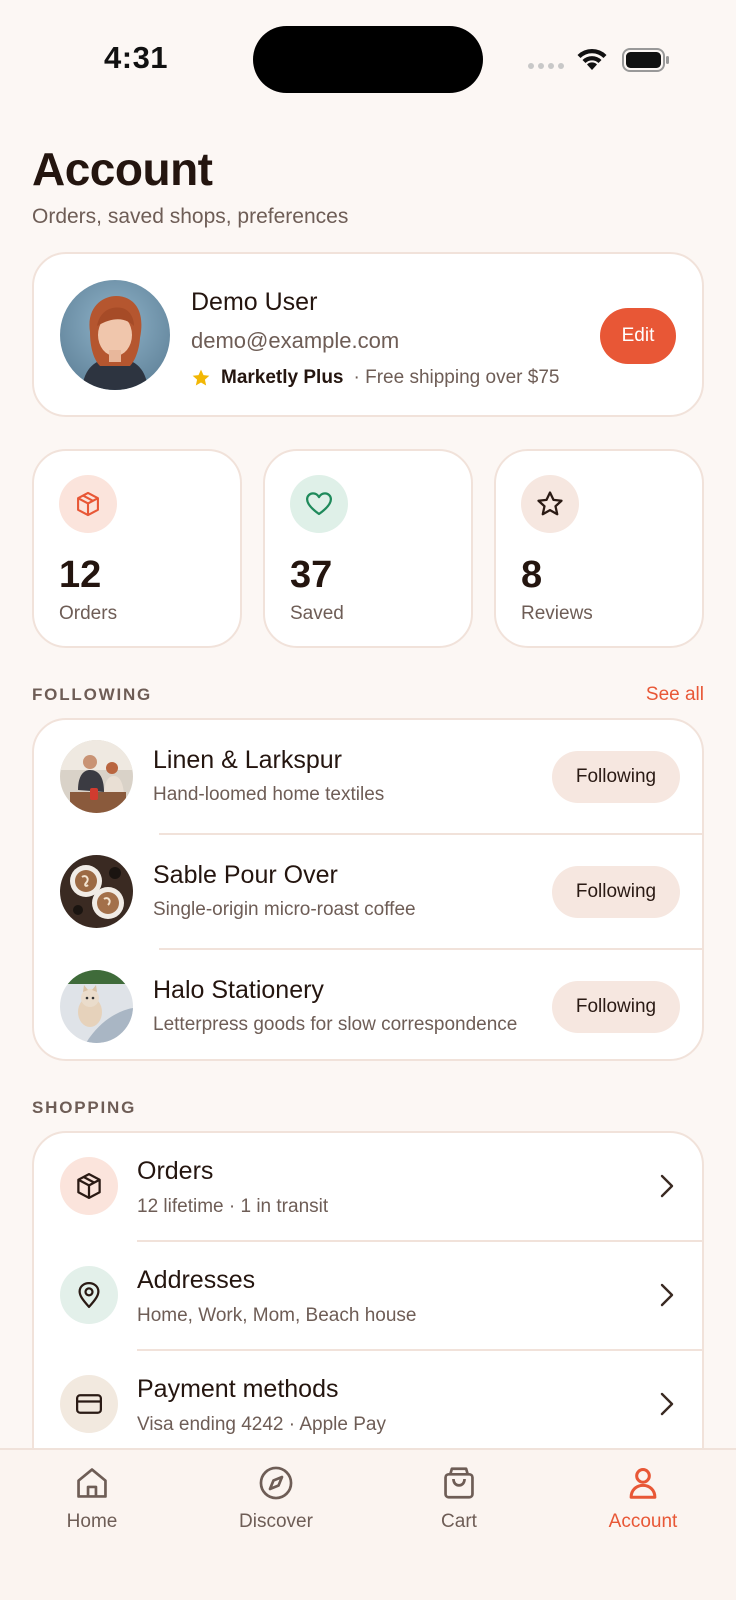 The width and height of the screenshot is (736, 1600). Describe the element at coordinates (284, 909) in the screenshot. I see `shop-description: Single-origin micro-roast coffee` at that location.